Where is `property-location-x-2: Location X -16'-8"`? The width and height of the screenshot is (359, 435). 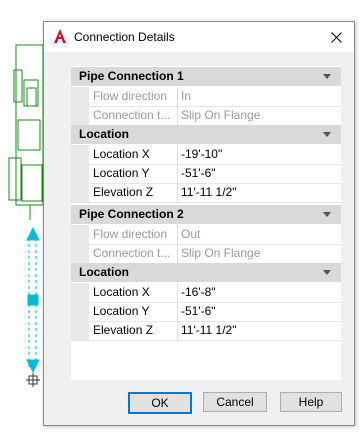
property-location-x-2: Location X -16'-8" is located at coordinates (206, 293).